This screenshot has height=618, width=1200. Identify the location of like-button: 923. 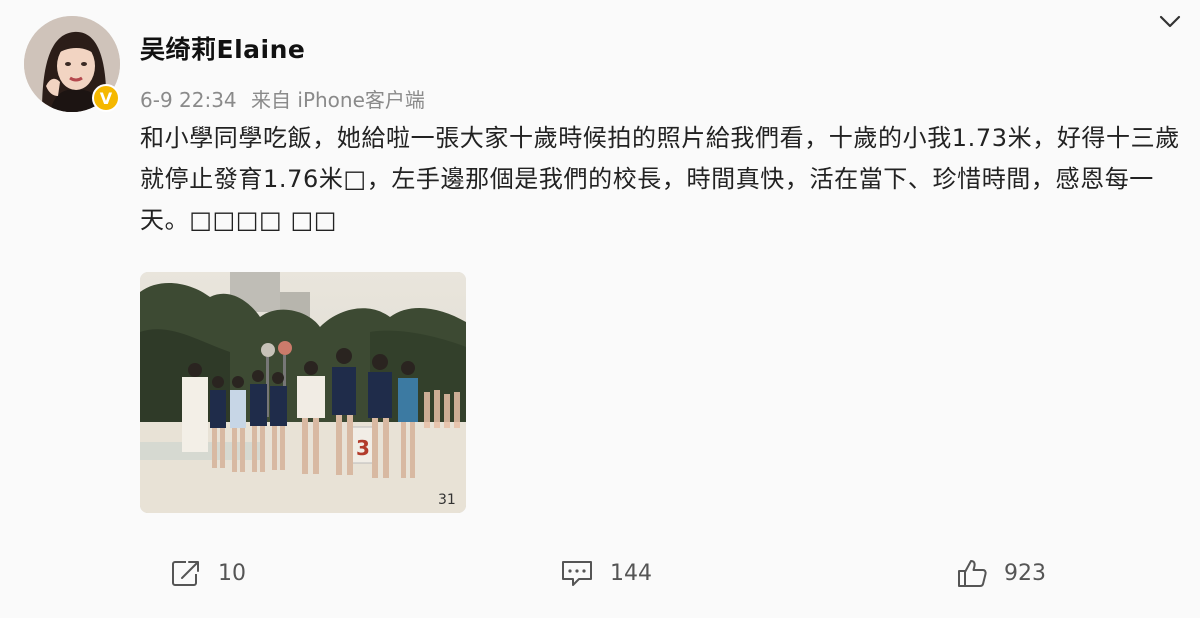
(1001, 573).